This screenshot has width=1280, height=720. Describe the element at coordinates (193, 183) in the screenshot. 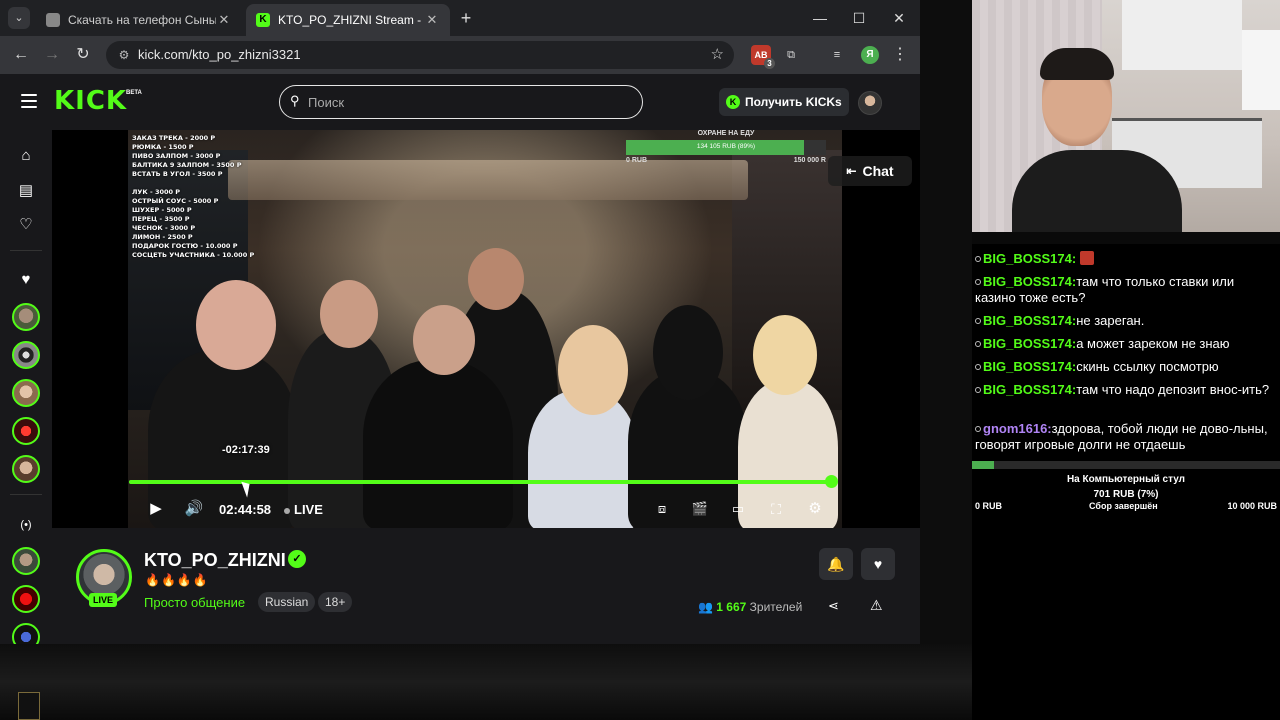

I see `price-gap` at that location.